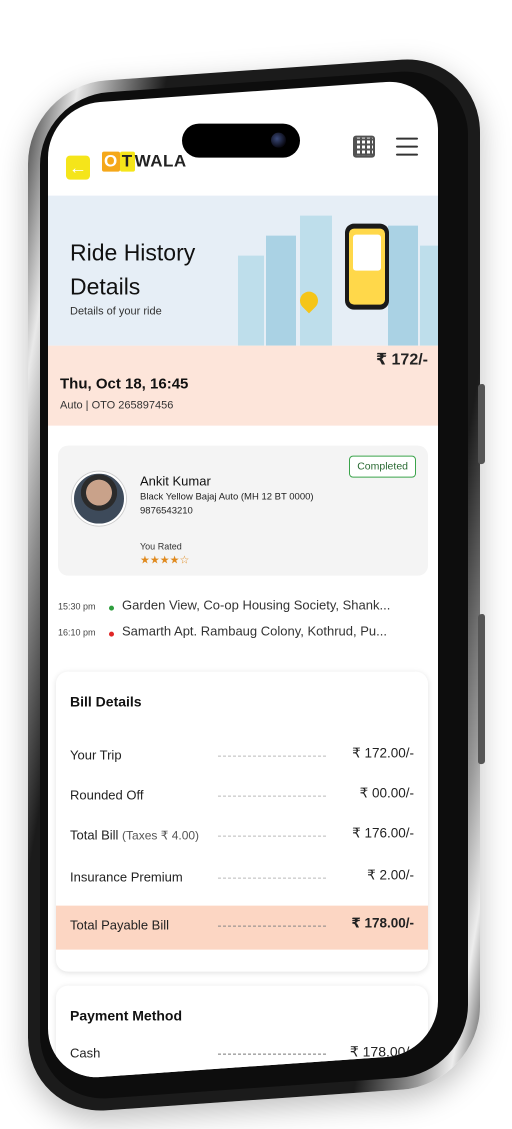 This screenshot has height=1129, width=512. Describe the element at coordinates (175, 481) in the screenshot. I see `driver-name: Ankit Kumar` at that location.